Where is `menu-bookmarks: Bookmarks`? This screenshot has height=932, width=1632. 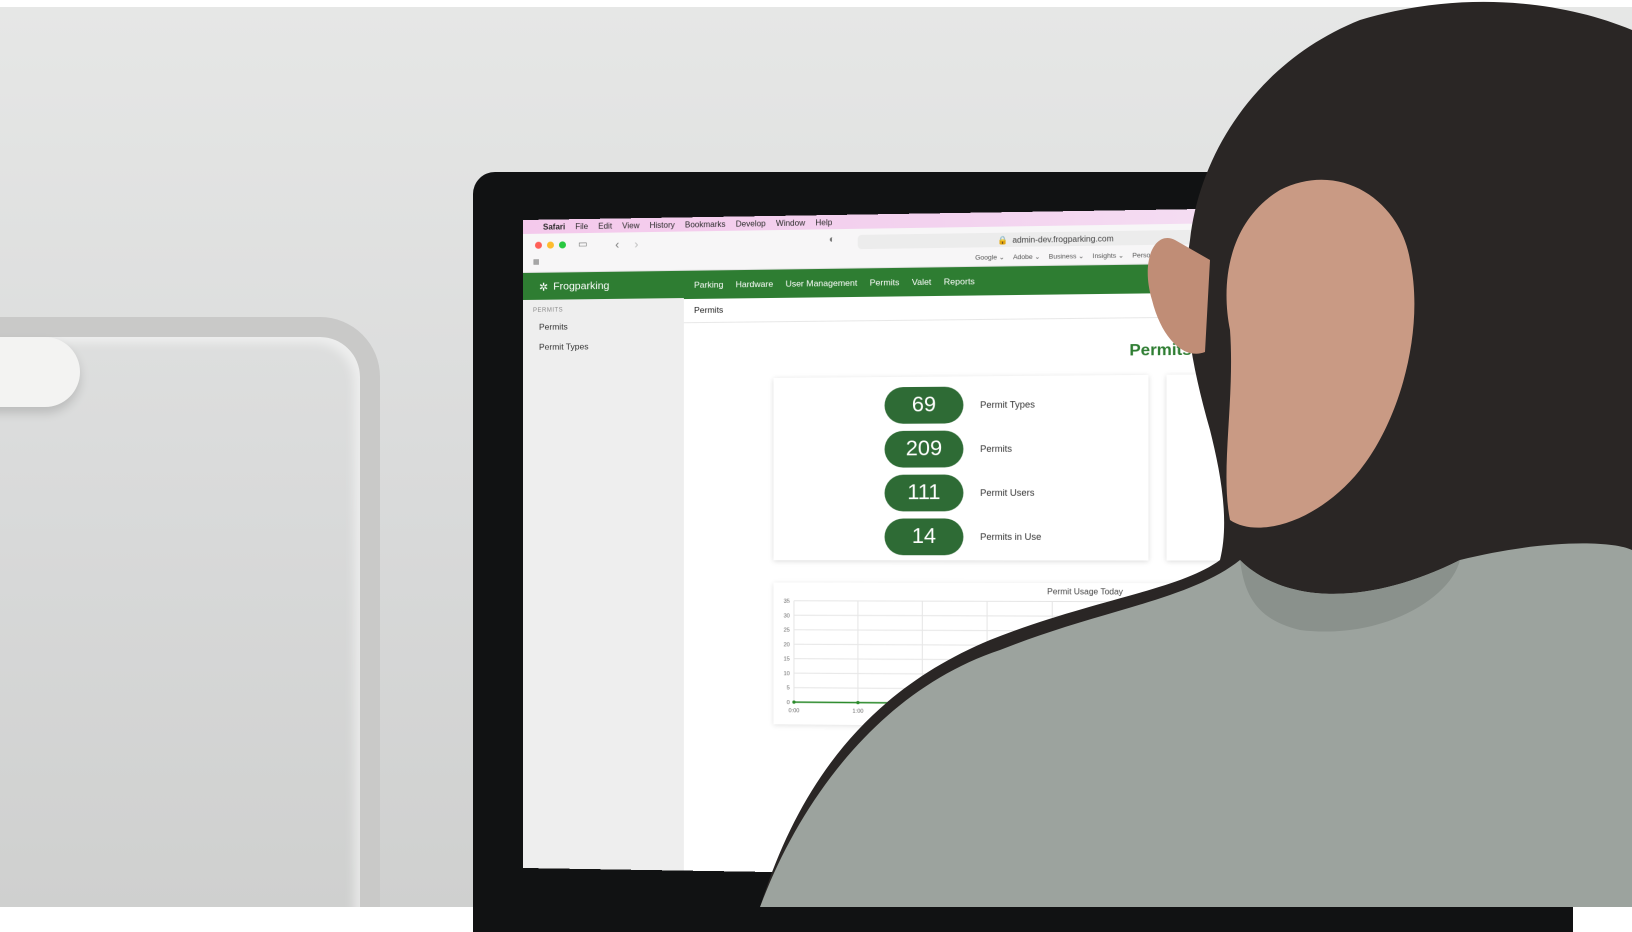 menu-bookmarks: Bookmarks is located at coordinates (705, 224).